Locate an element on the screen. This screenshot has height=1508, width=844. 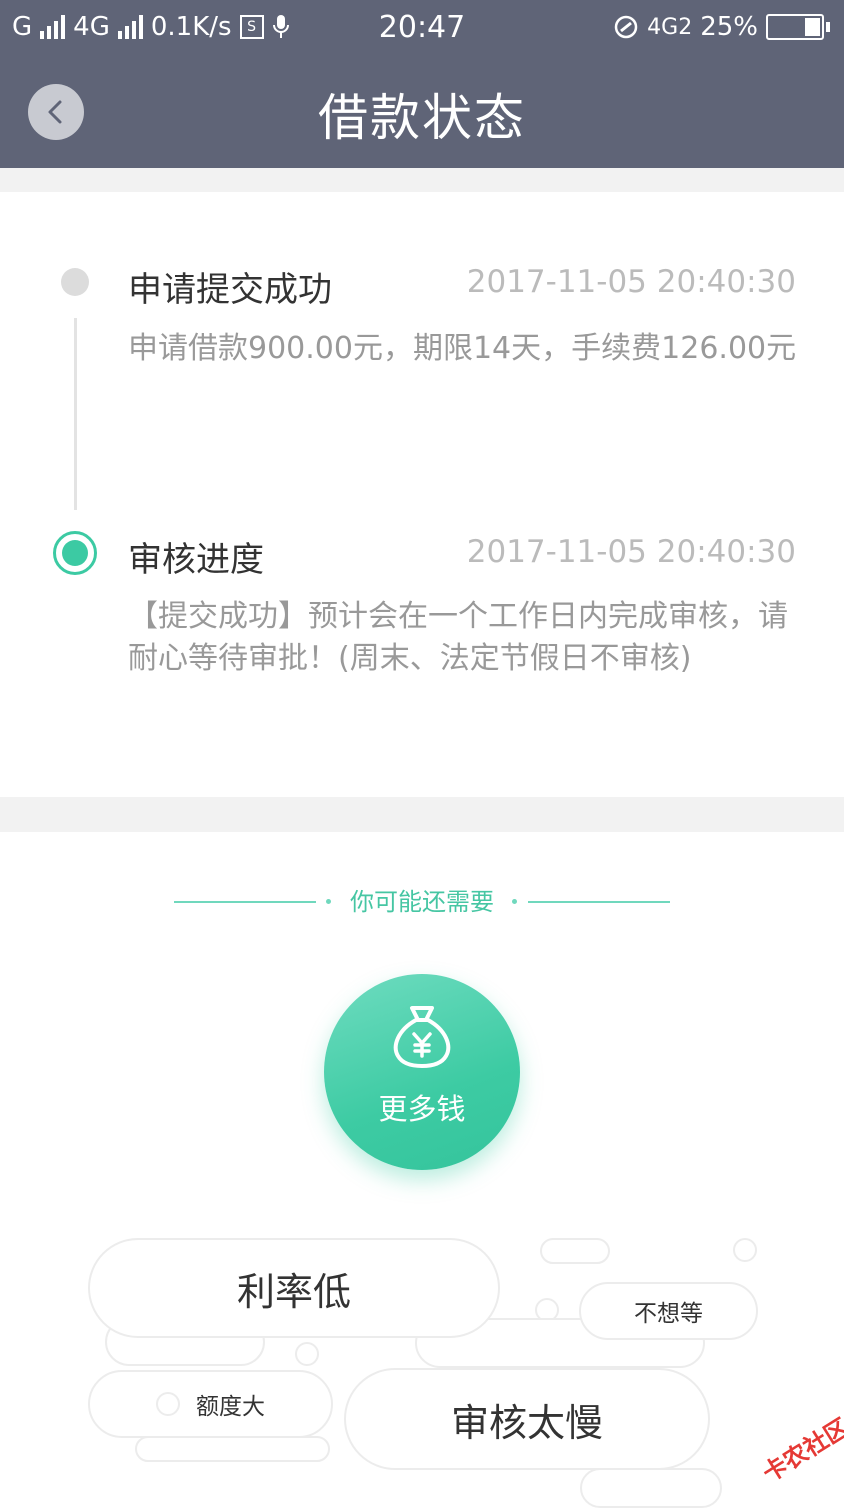
network-type: 4G2 is located at coordinates (670, 27).